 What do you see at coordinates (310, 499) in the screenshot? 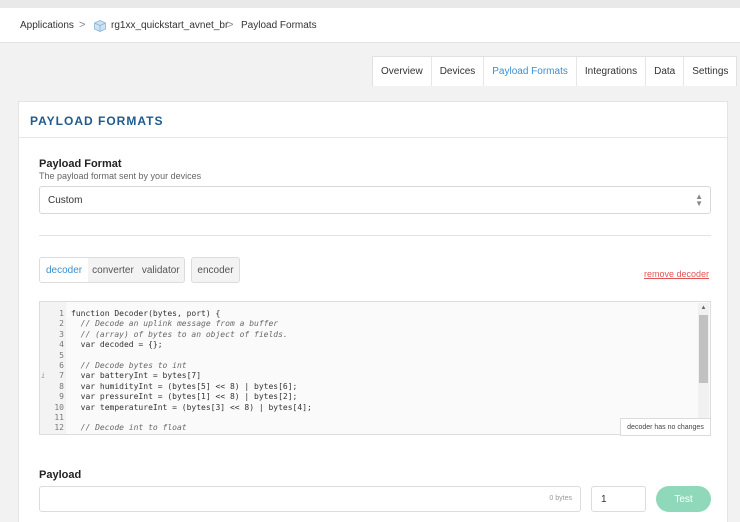
I see `payload-input: 0 bytes` at bounding box center [310, 499].